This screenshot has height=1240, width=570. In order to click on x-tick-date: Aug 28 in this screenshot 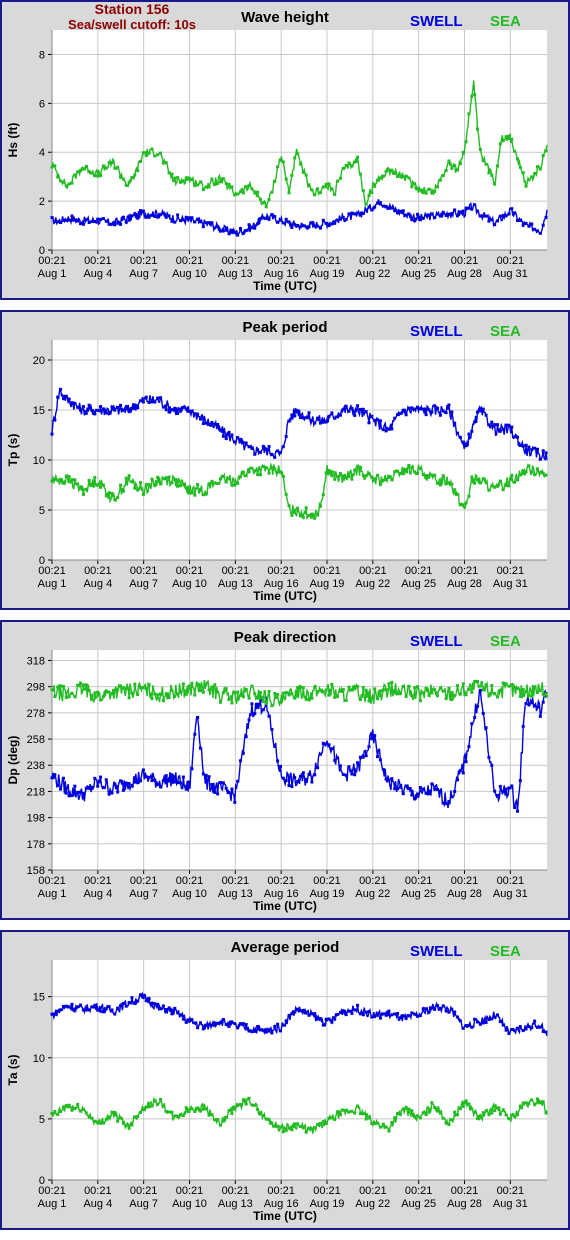, I will do `click(464, 584)`.